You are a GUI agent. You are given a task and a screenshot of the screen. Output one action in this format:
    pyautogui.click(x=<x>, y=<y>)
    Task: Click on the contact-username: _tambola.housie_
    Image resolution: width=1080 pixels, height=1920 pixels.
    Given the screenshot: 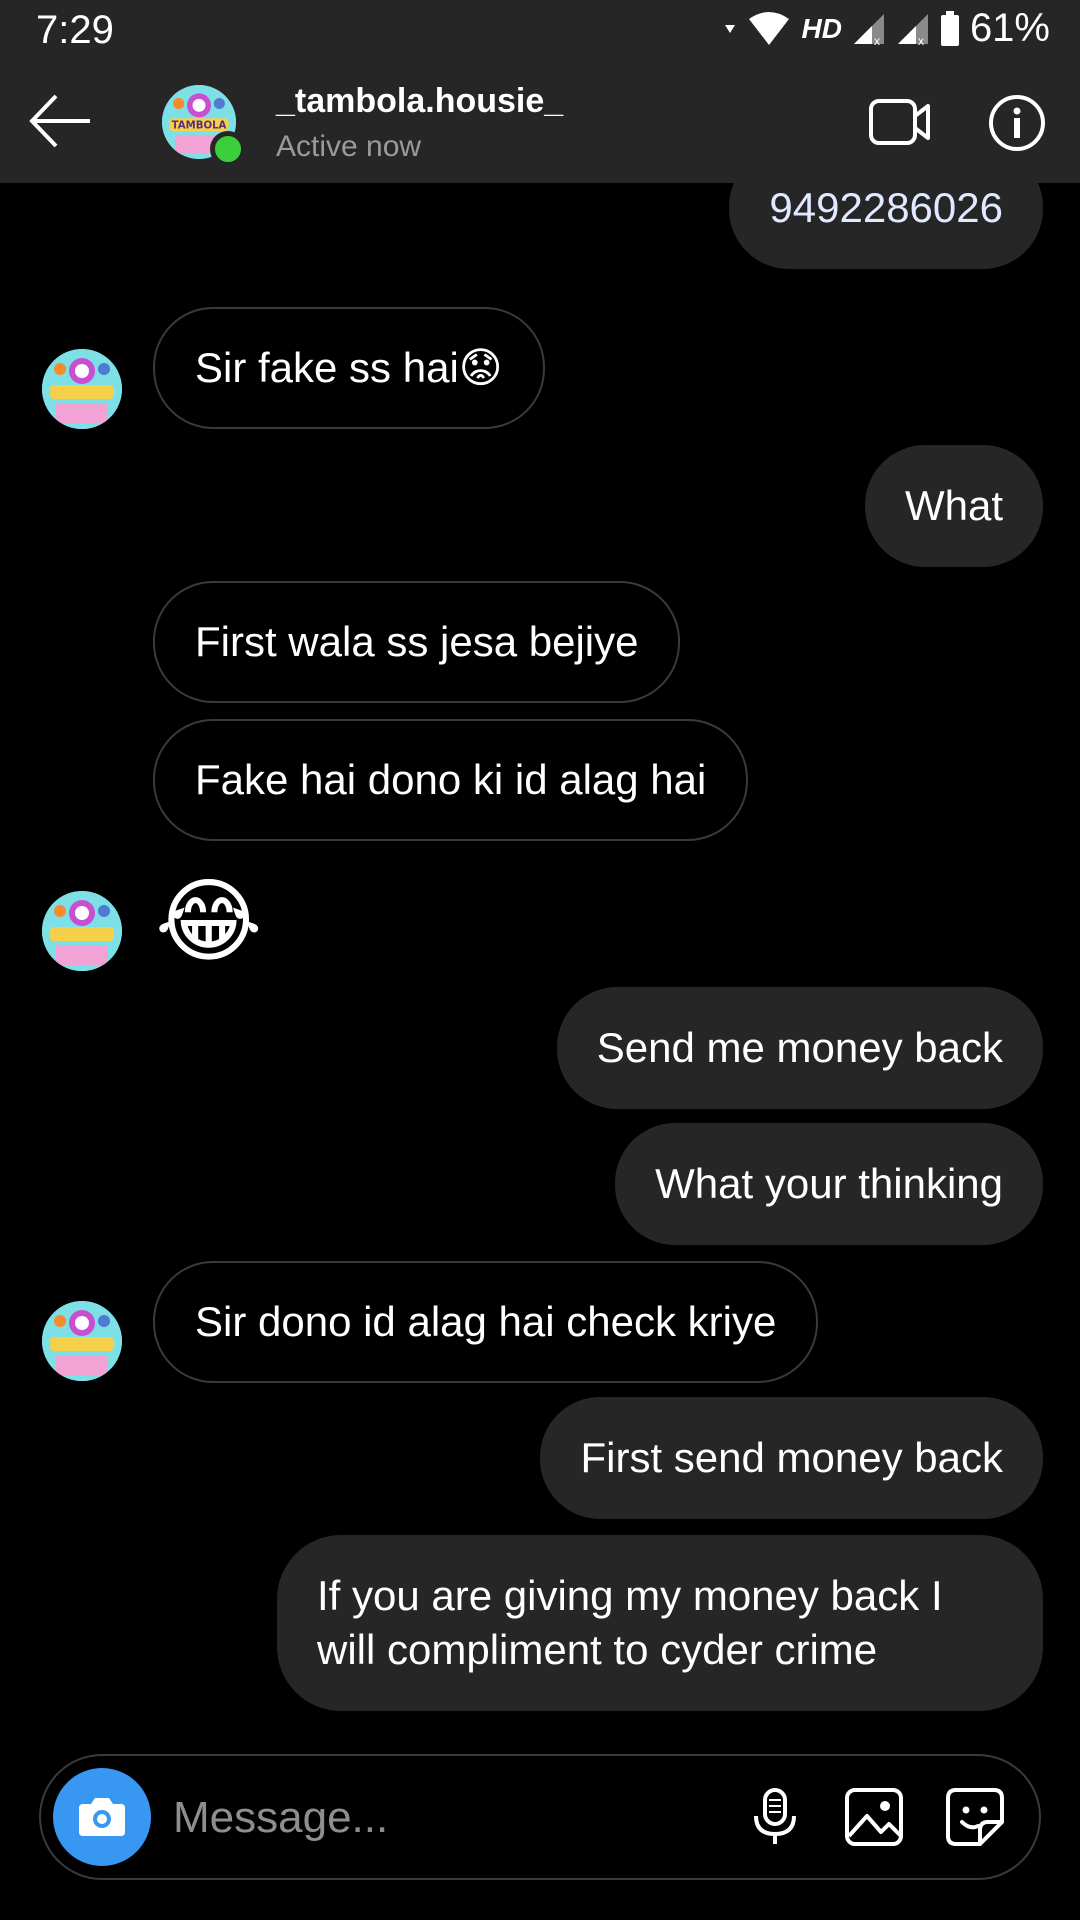 What is the action you would take?
    pyautogui.click(x=419, y=101)
    